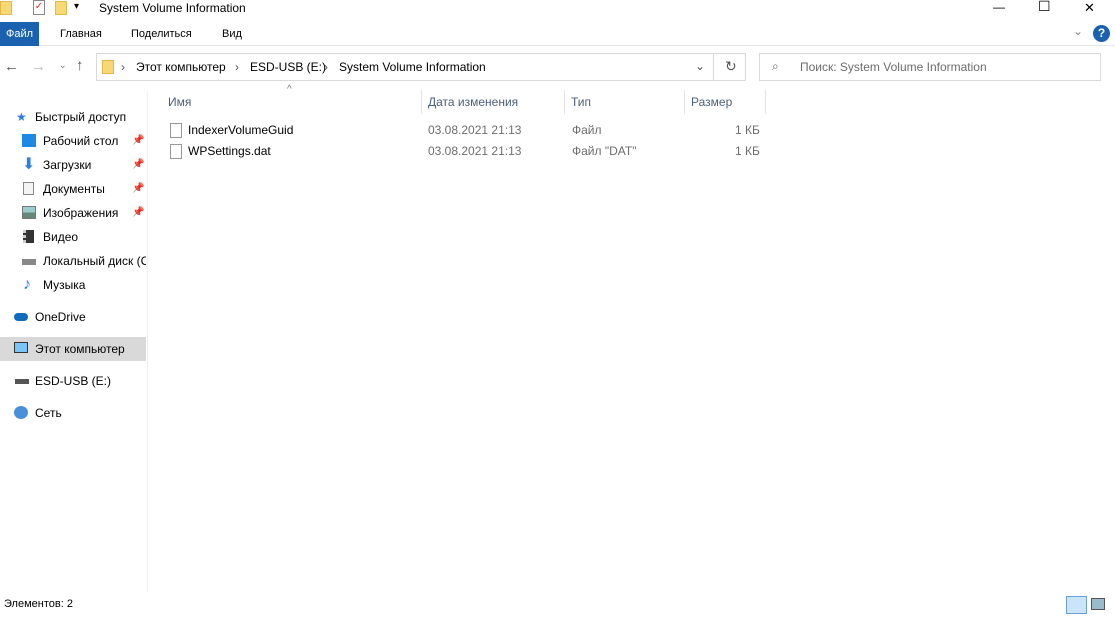 The width and height of the screenshot is (1115, 619). I want to click on cloud-icon, so click(21, 317).